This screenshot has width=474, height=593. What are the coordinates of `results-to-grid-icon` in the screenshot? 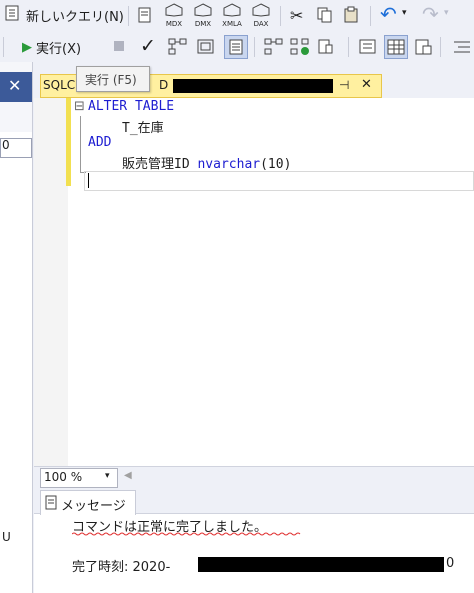 It's located at (396, 47).